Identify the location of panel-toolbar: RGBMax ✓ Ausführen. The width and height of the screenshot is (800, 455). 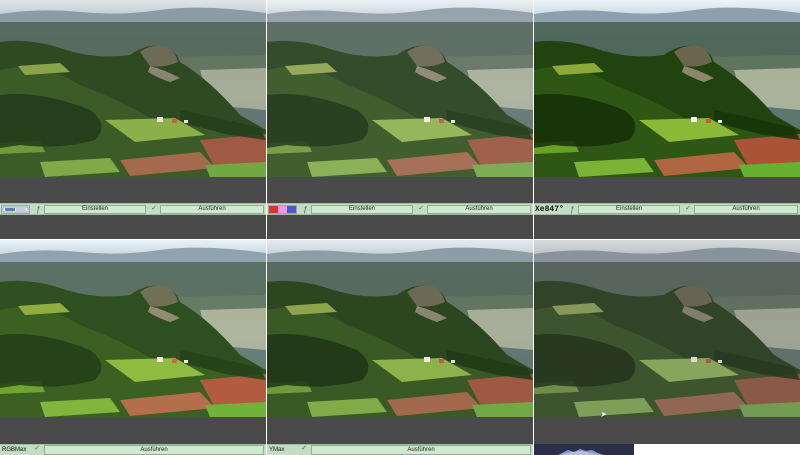
(133, 449).